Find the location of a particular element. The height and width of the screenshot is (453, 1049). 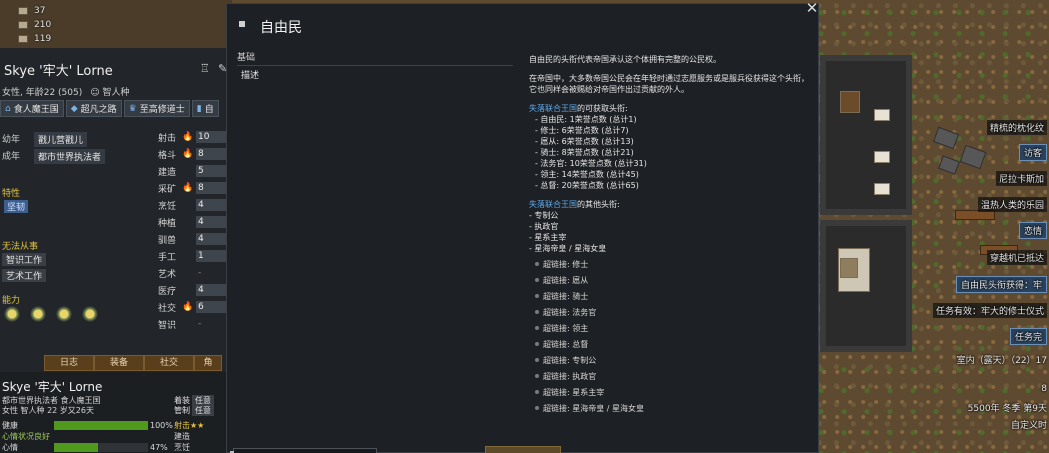

skill-row: 采矿 🔥 8 is located at coordinates (194, 188).